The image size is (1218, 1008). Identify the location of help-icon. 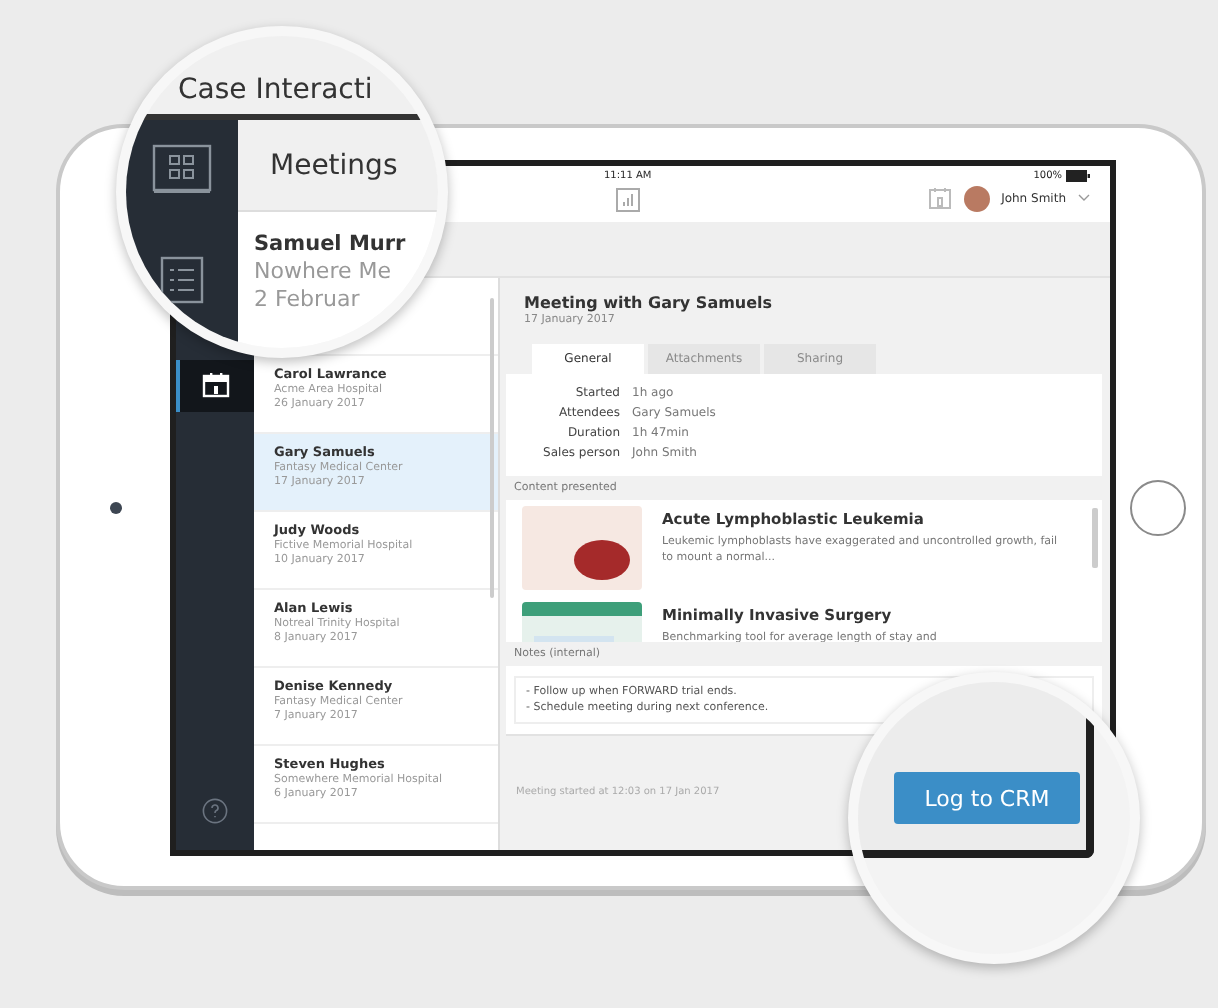
(215, 811).